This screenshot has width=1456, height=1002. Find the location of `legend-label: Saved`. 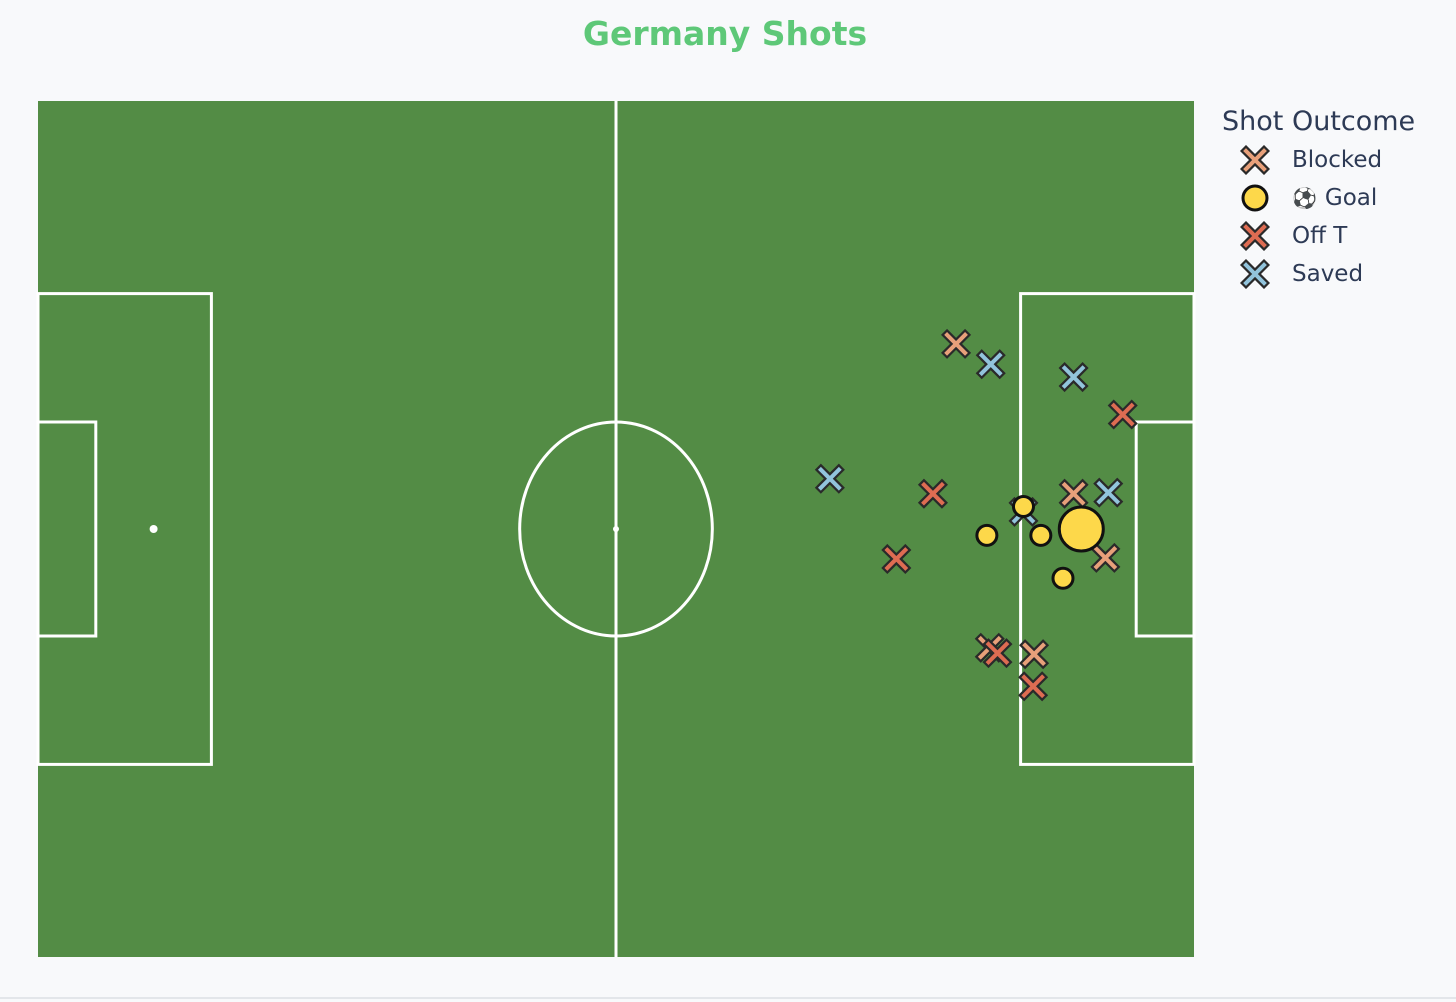

legend-label: Saved is located at coordinates (1328, 274).